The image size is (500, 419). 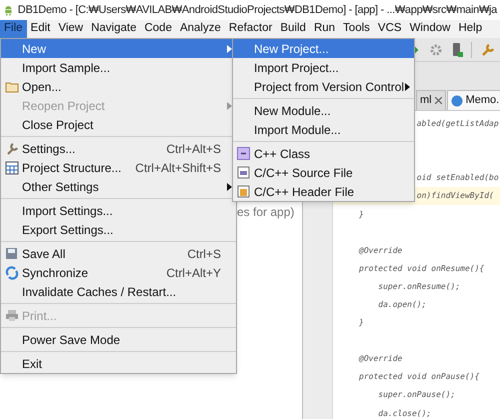 What do you see at coordinates (431, 100) in the screenshot?
I see `editor-tab: ml` at bounding box center [431, 100].